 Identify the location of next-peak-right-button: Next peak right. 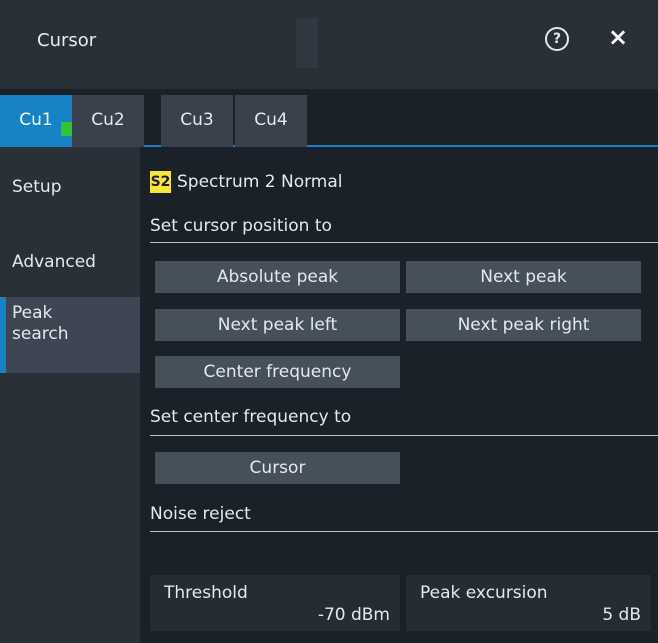
(523, 325).